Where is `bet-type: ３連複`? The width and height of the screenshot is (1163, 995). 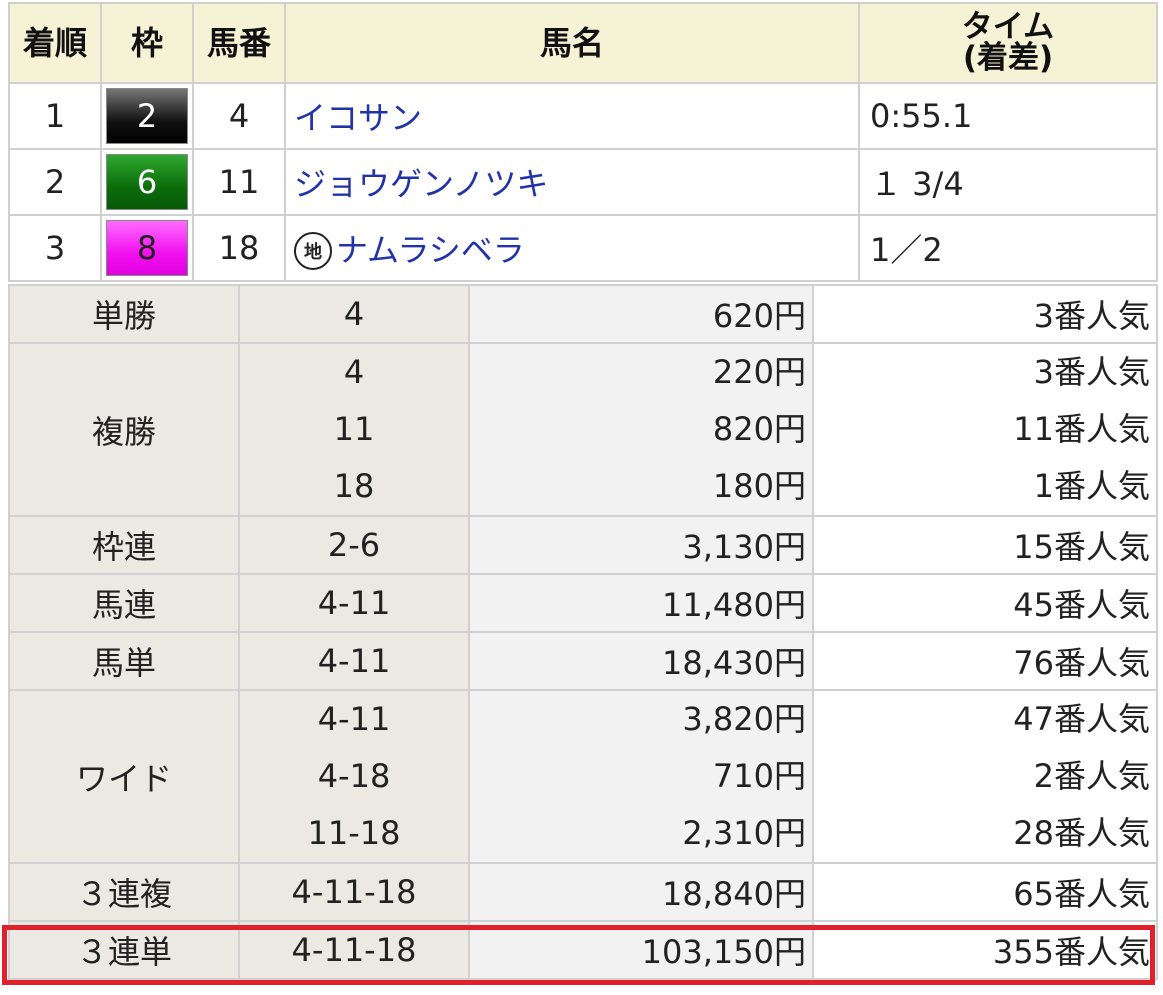
bet-type: ３連複 is located at coordinates (124, 892).